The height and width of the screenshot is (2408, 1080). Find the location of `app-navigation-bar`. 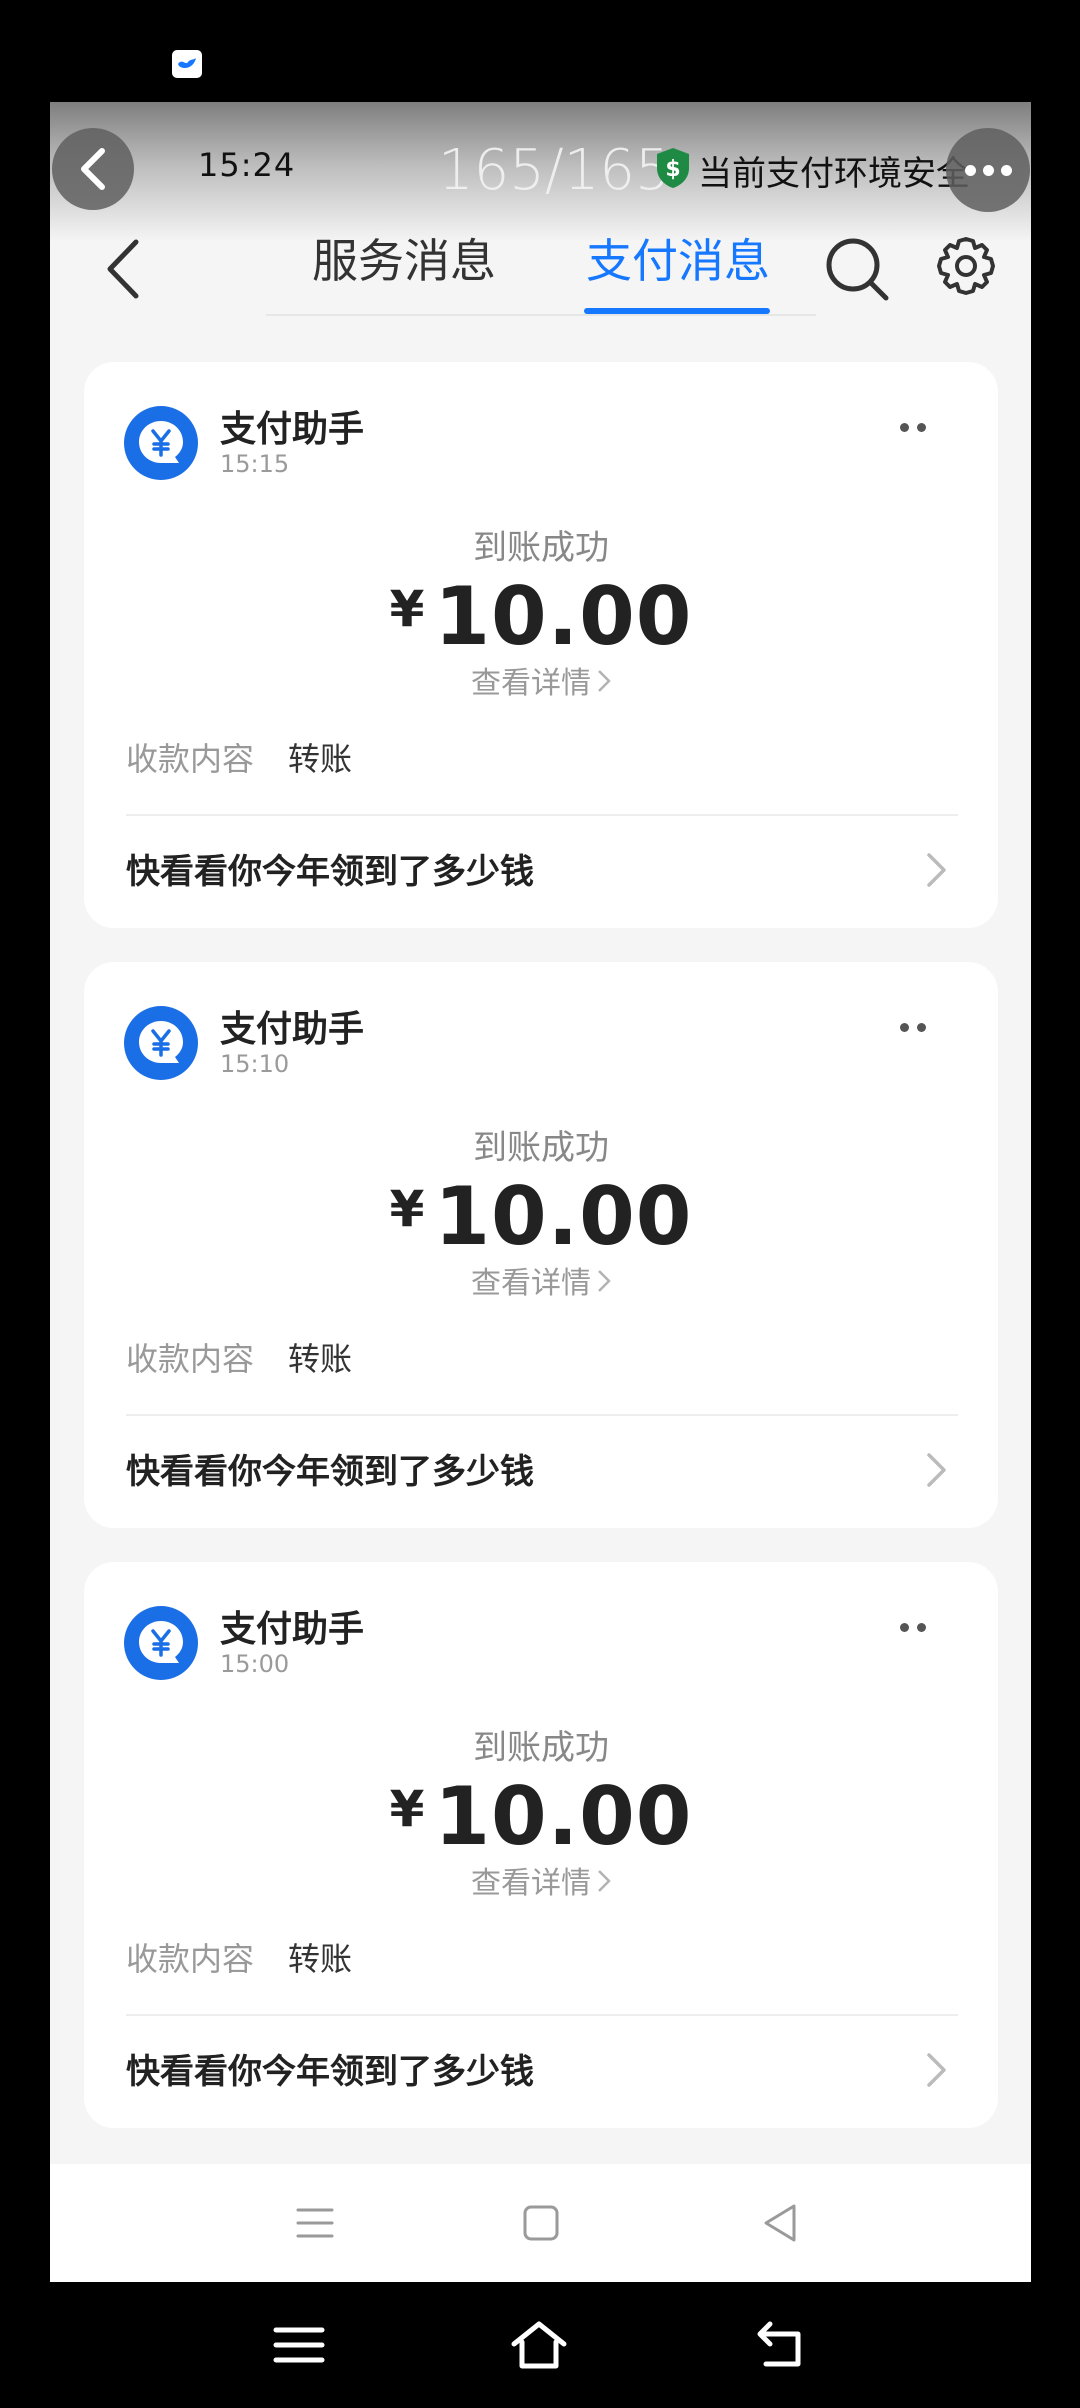

app-navigation-bar is located at coordinates (540, 2223).